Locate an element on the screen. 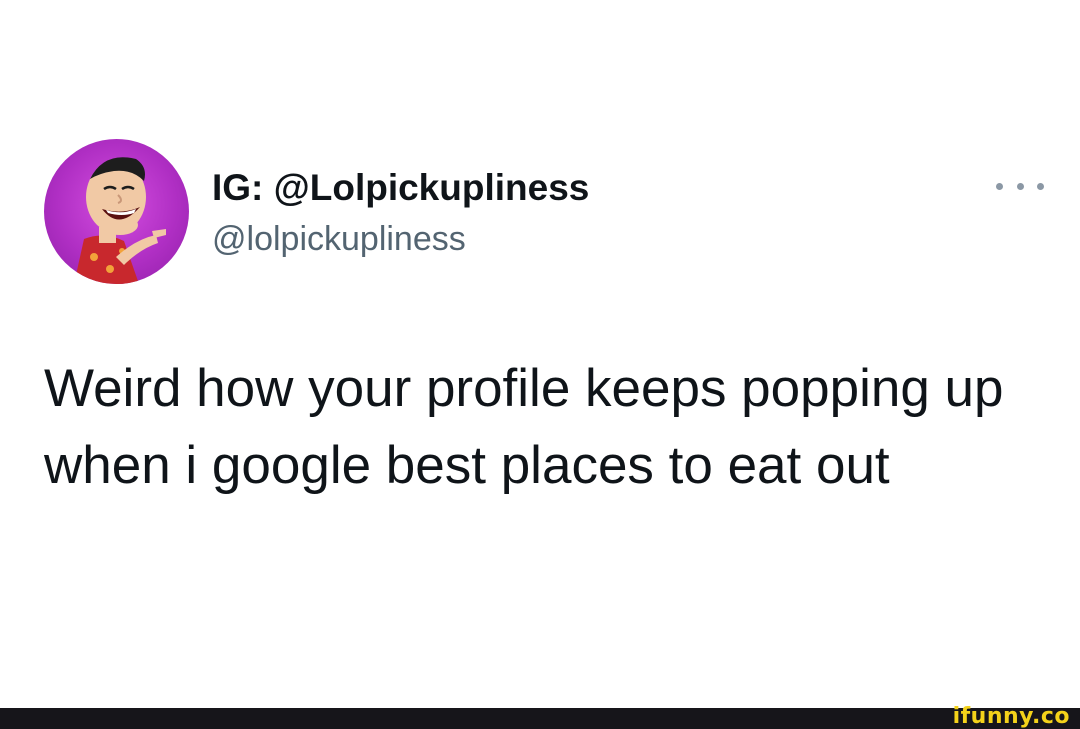 This screenshot has width=1080, height=729. cartoon-character-icon is located at coordinates (120, 220).